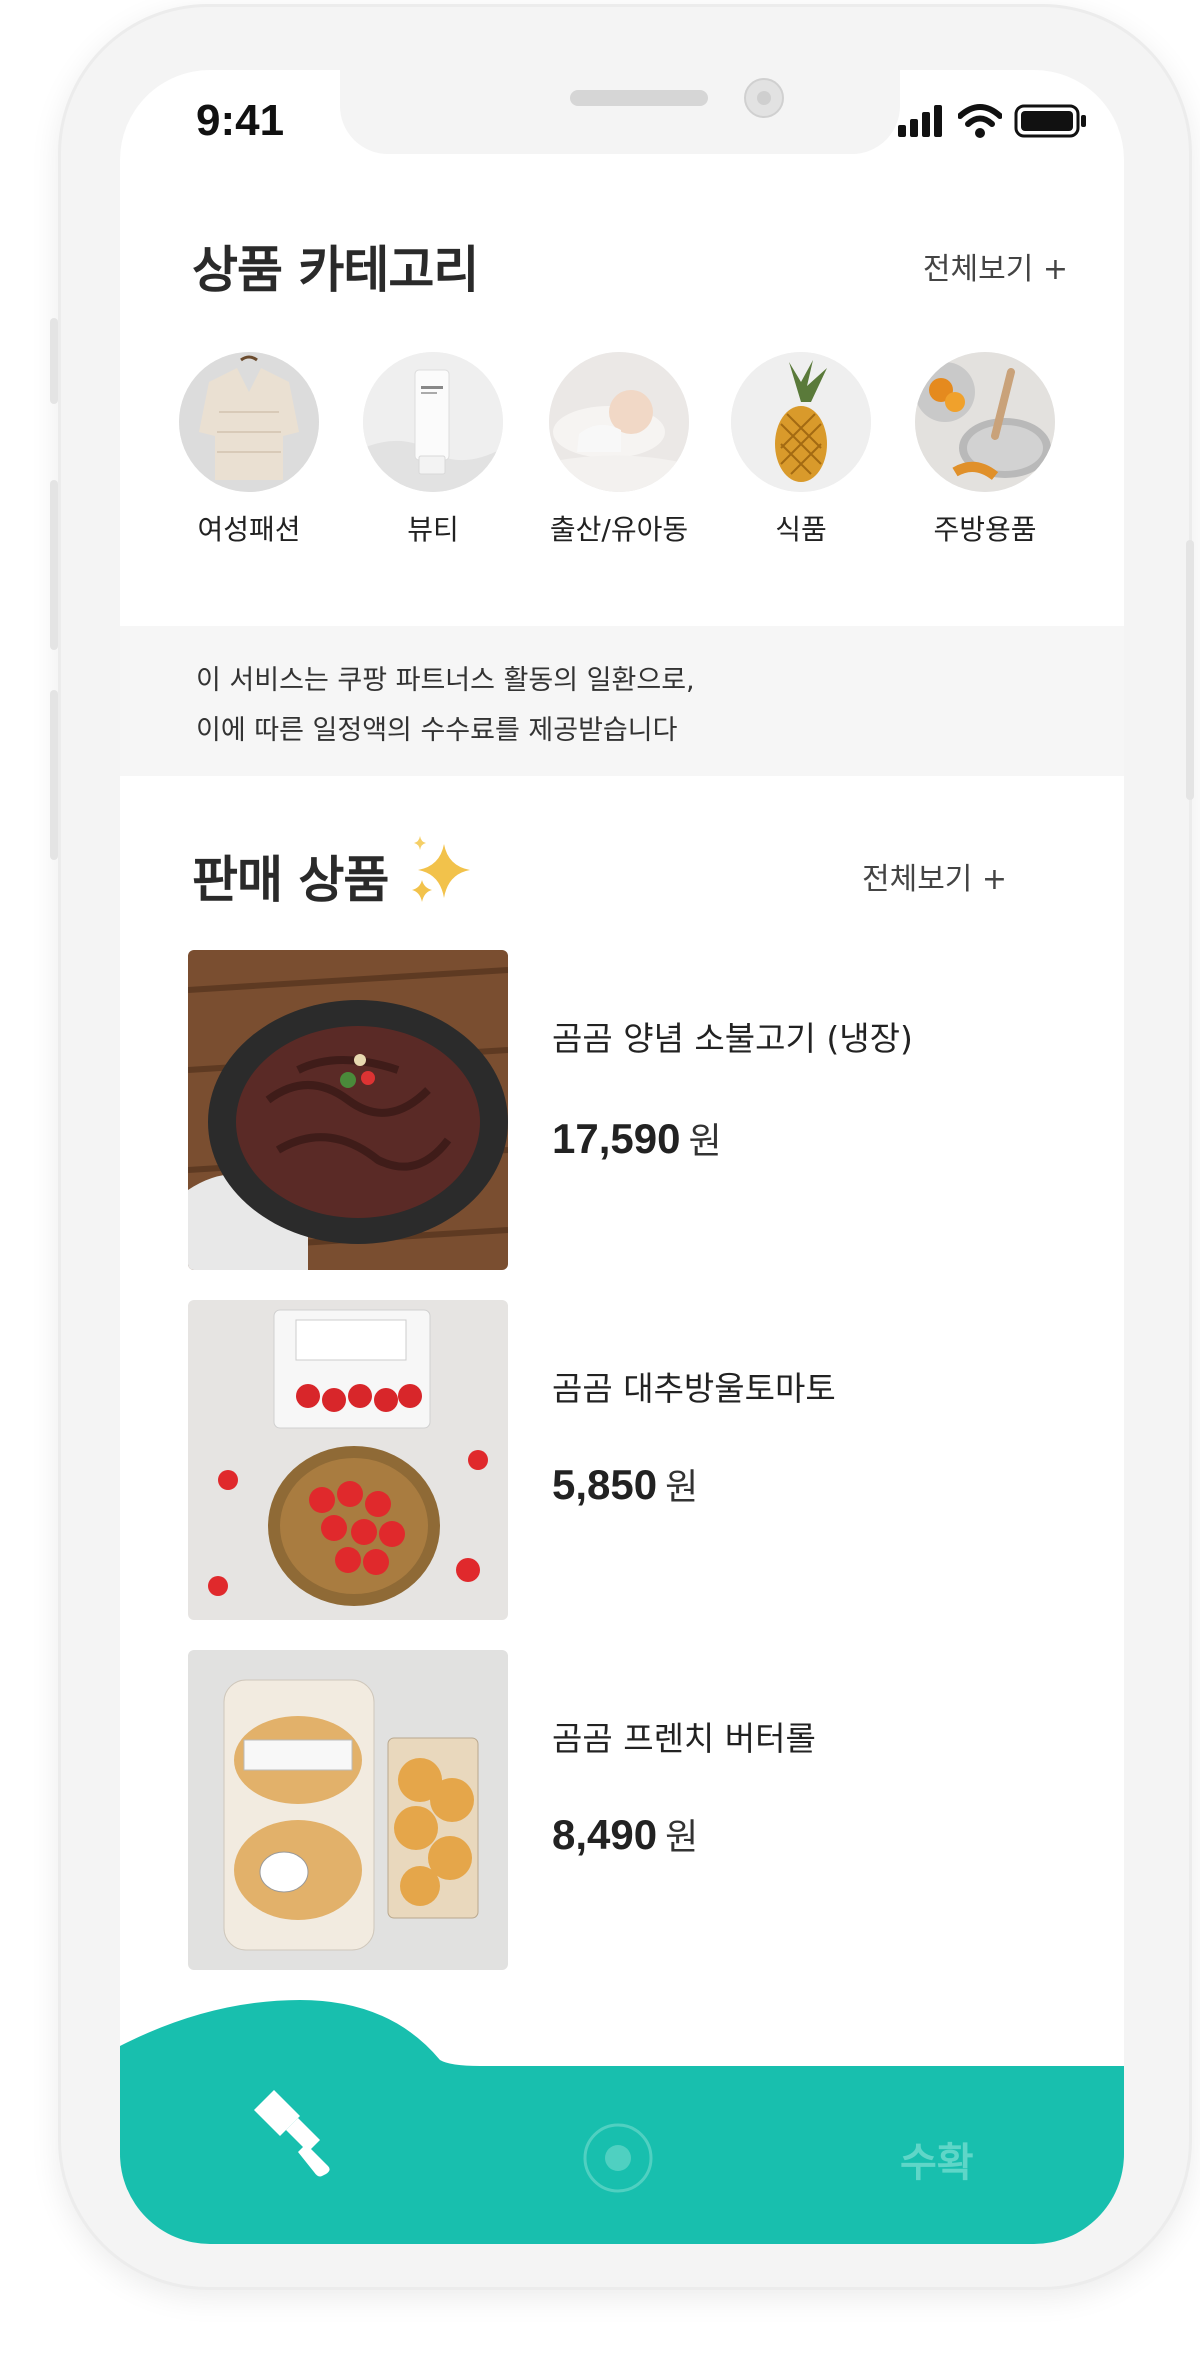 Image resolution: width=1200 pixels, height=2355 pixels. I want to click on front-camera, so click(764, 98).